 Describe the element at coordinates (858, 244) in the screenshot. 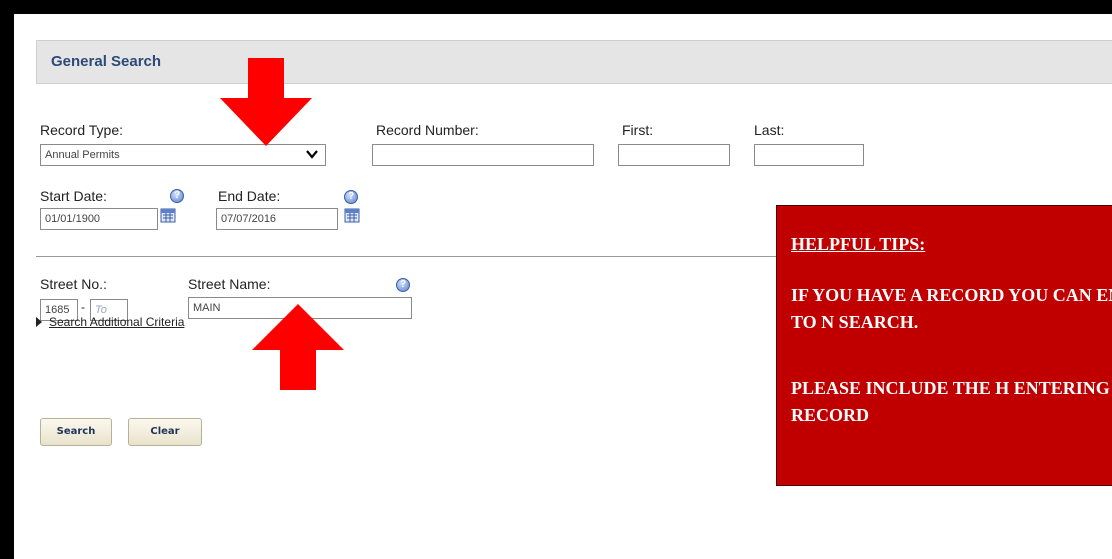

I see `tips-title: HELPFUL TIPS:` at that location.